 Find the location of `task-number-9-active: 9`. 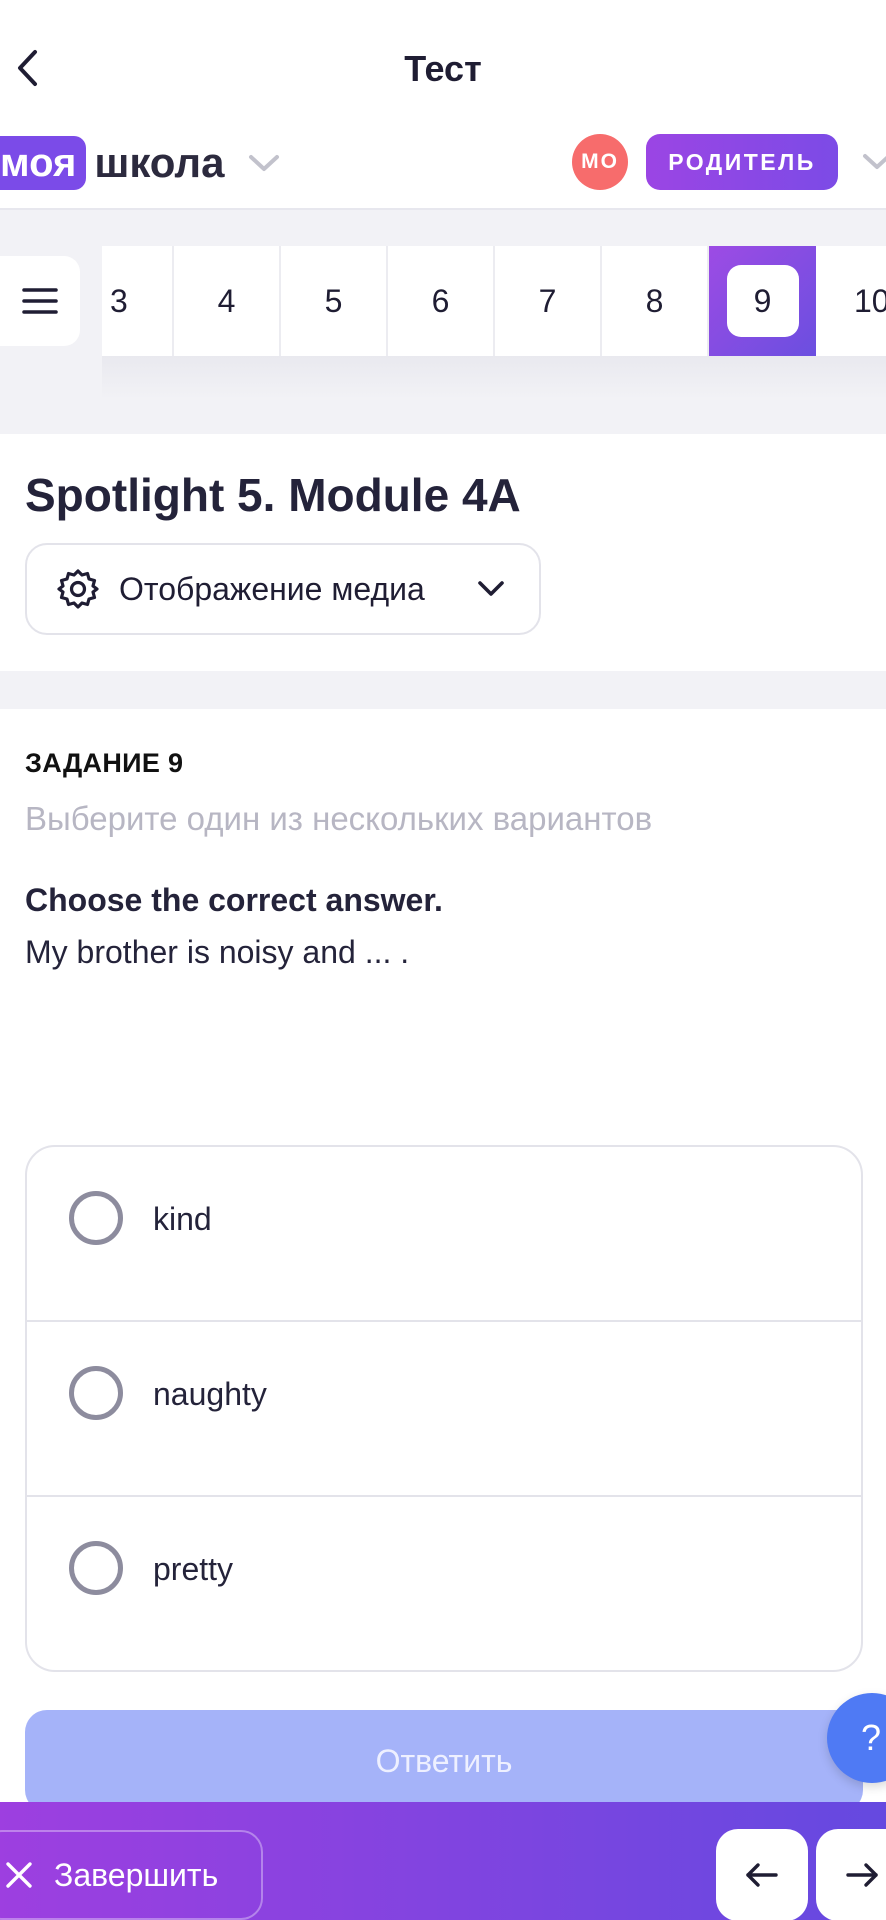

task-number-9-active: 9 is located at coordinates (762, 301).